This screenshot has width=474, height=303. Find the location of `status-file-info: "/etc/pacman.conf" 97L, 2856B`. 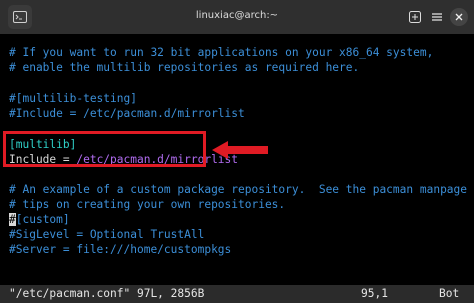

status-file-info: "/etc/pacman.conf" 97L, 2856B is located at coordinates (107, 293).